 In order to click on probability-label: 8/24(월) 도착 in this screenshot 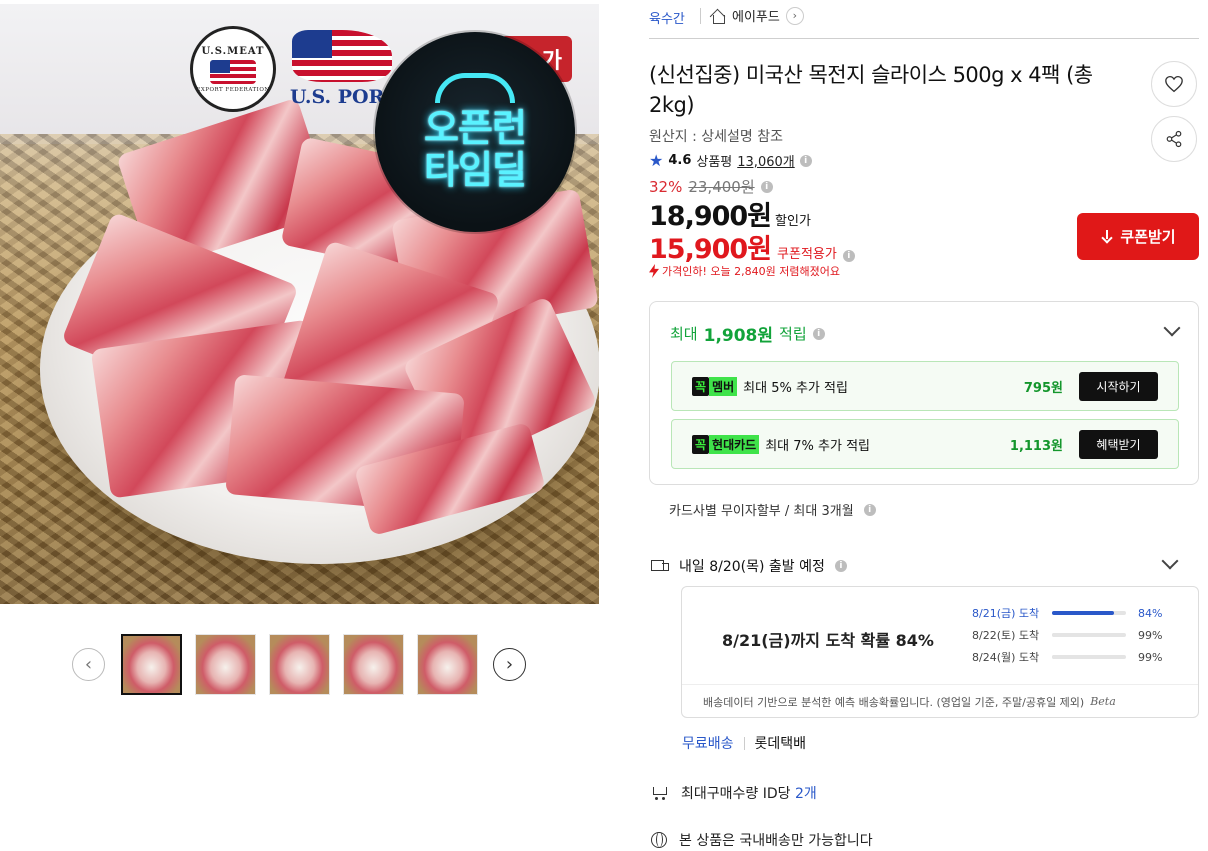, I will do `click(1006, 657)`.